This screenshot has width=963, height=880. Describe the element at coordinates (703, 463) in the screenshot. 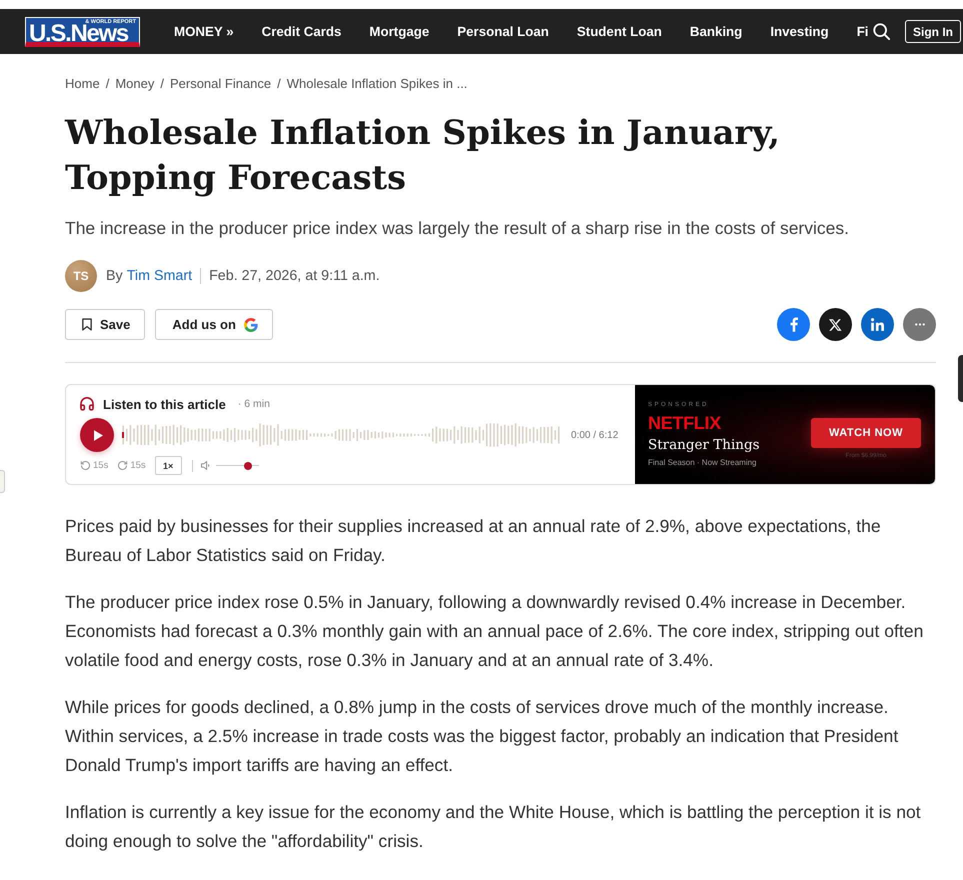

I see `ad-subtitle: Final Season · Now Streaming` at that location.